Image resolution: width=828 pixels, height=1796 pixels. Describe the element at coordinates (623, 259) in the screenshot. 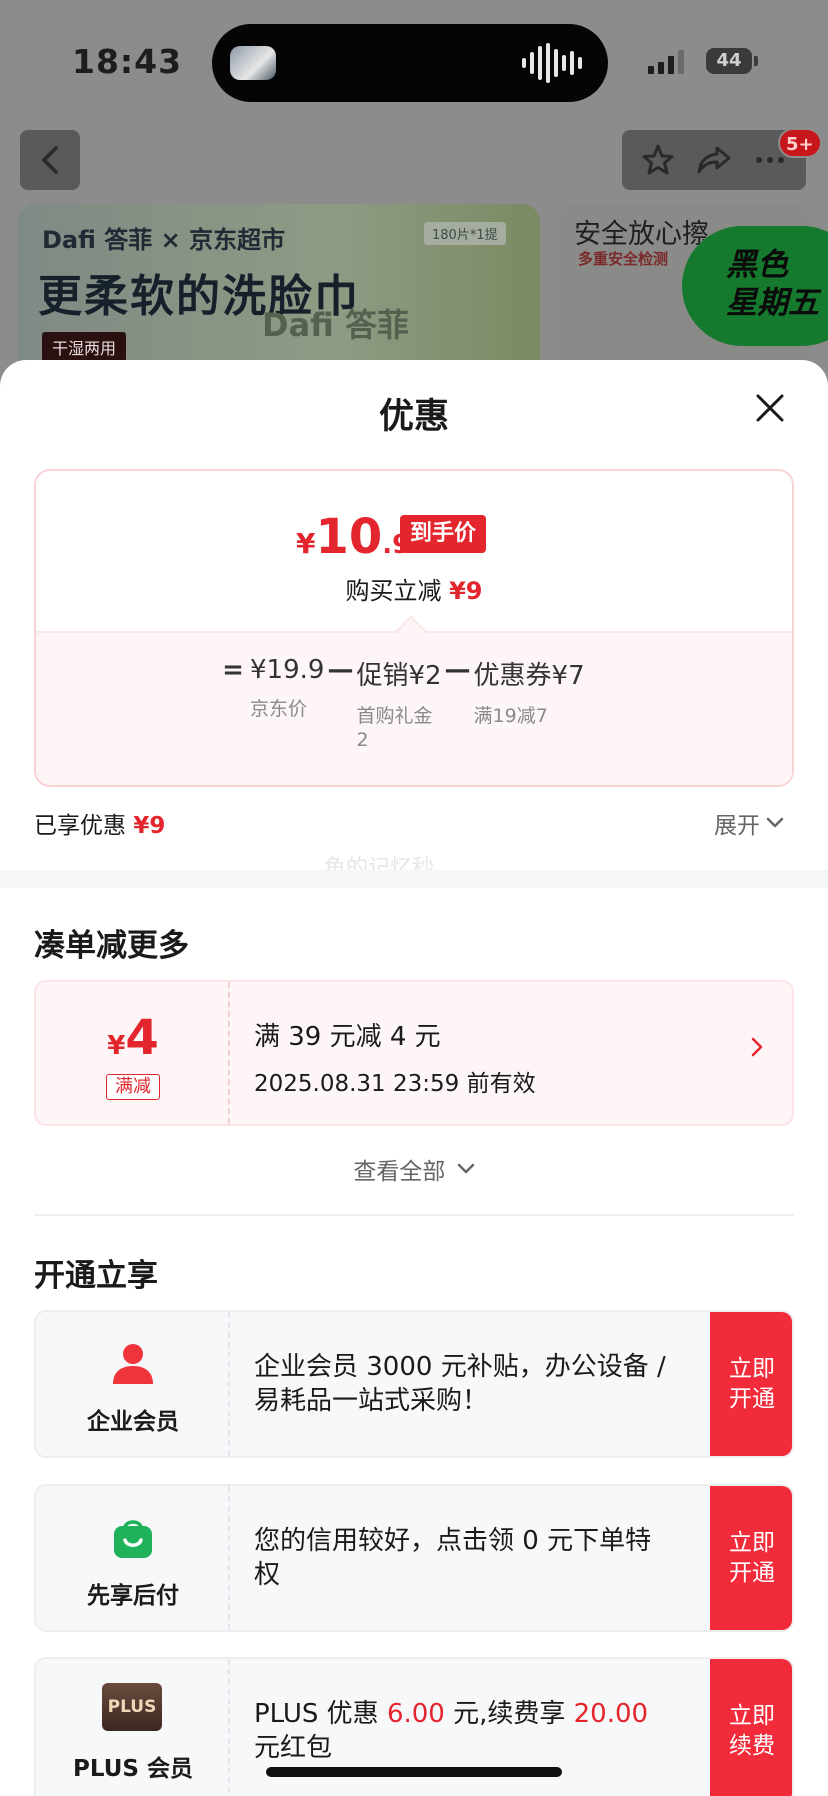

I see `banner-secondary-subtitle: 多重安全检测` at that location.